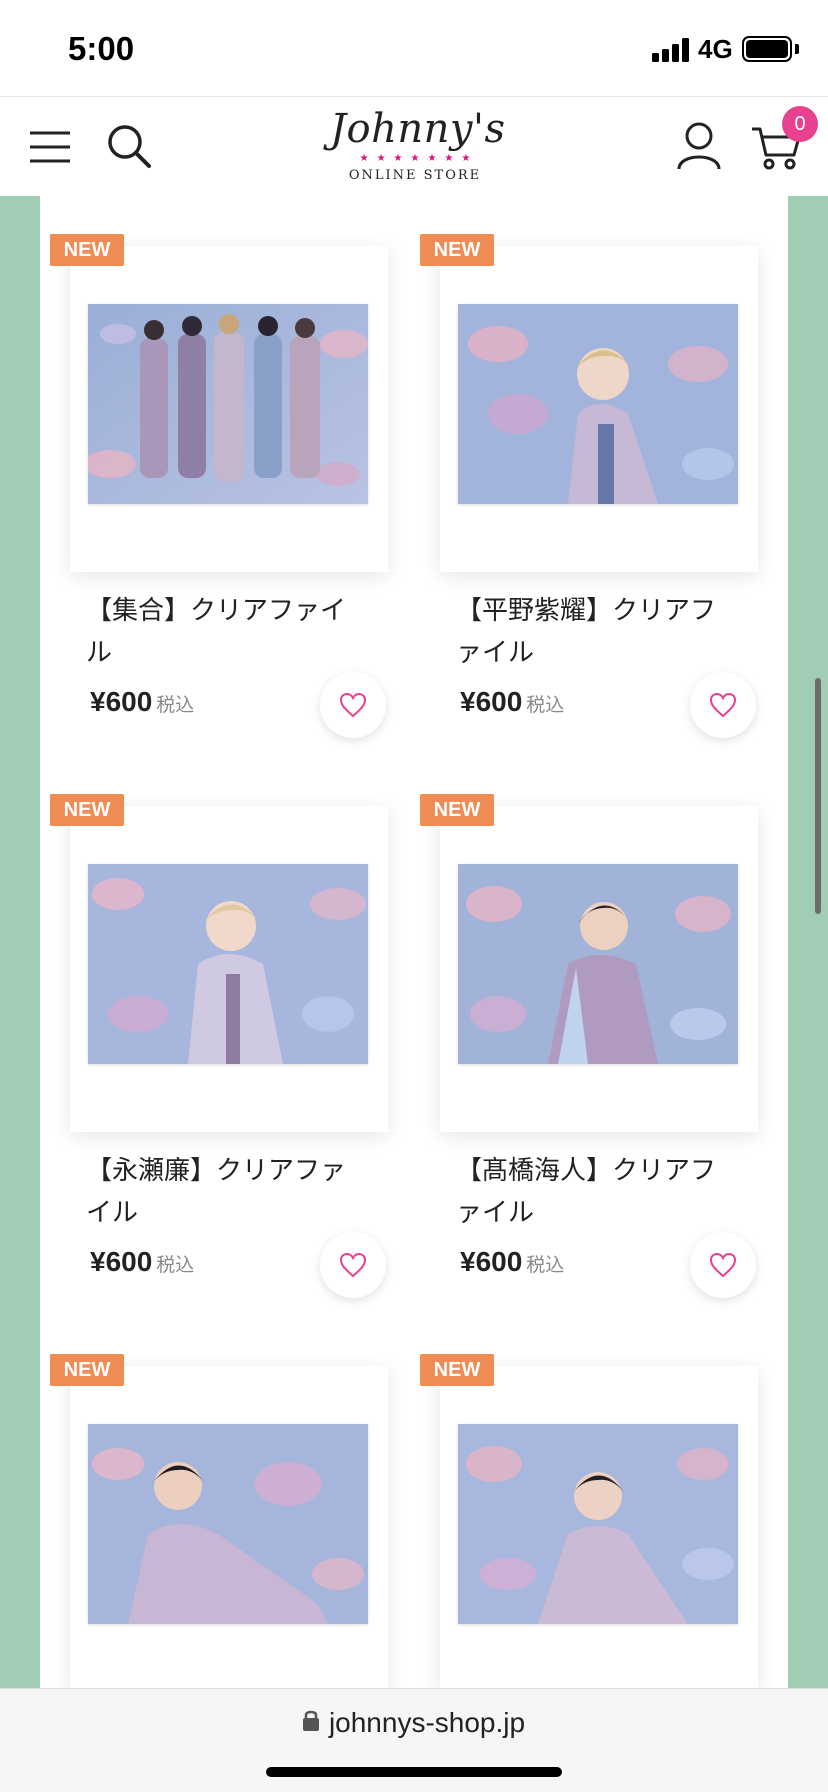 This screenshot has height=1792, width=828. What do you see at coordinates (767, 49) in the screenshot?
I see `battery-icon` at bounding box center [767, 49].